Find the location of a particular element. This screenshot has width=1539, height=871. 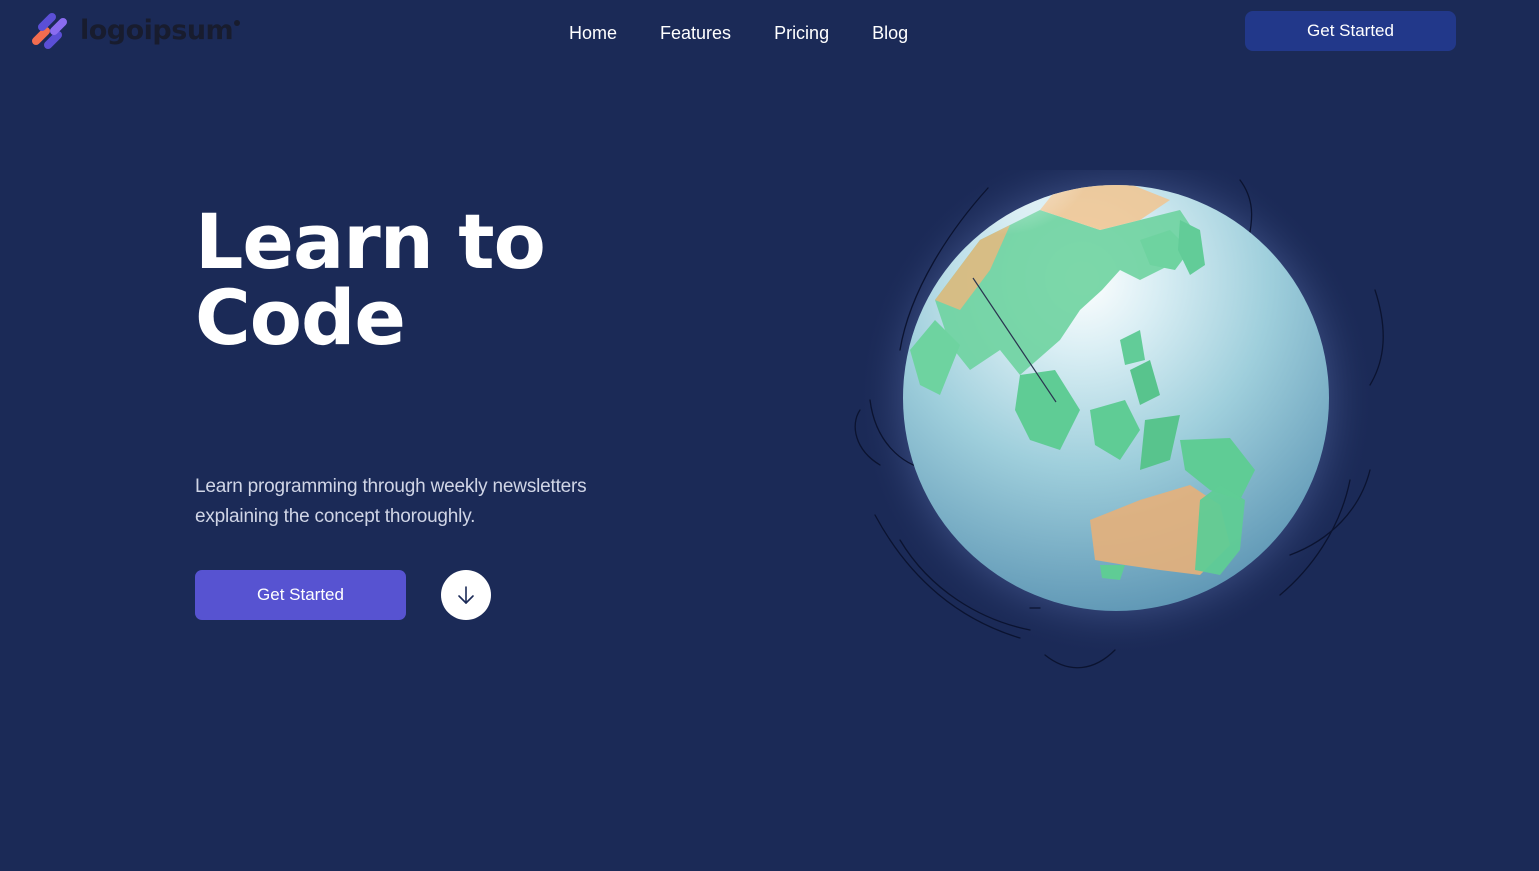

nav-link-blog: Blog is located at coordinates (890, 33).